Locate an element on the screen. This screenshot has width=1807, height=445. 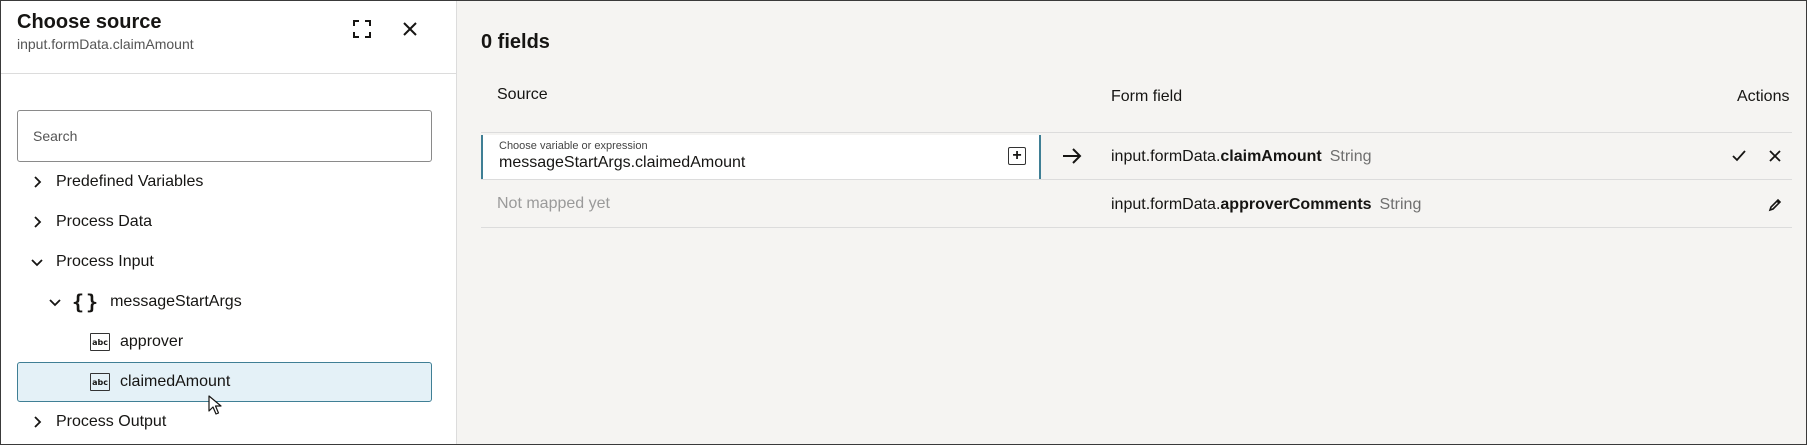
add-expression-icon: + is located at coordinates (1017, 156).